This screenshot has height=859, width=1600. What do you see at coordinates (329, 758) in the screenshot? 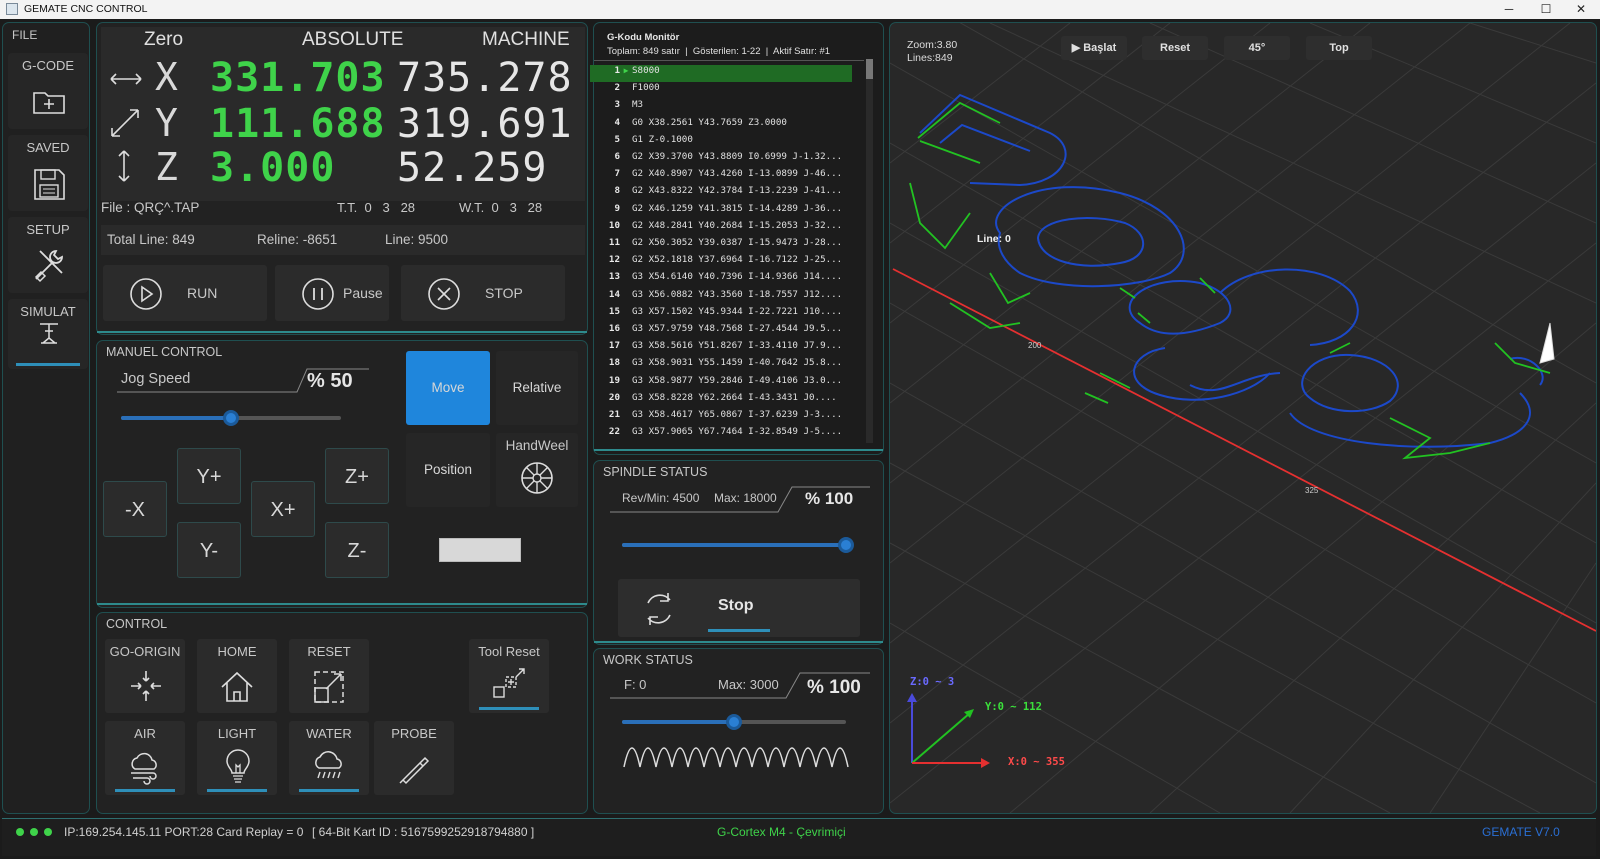
I see `water-button: WATER` at bounding box center [329, 758].